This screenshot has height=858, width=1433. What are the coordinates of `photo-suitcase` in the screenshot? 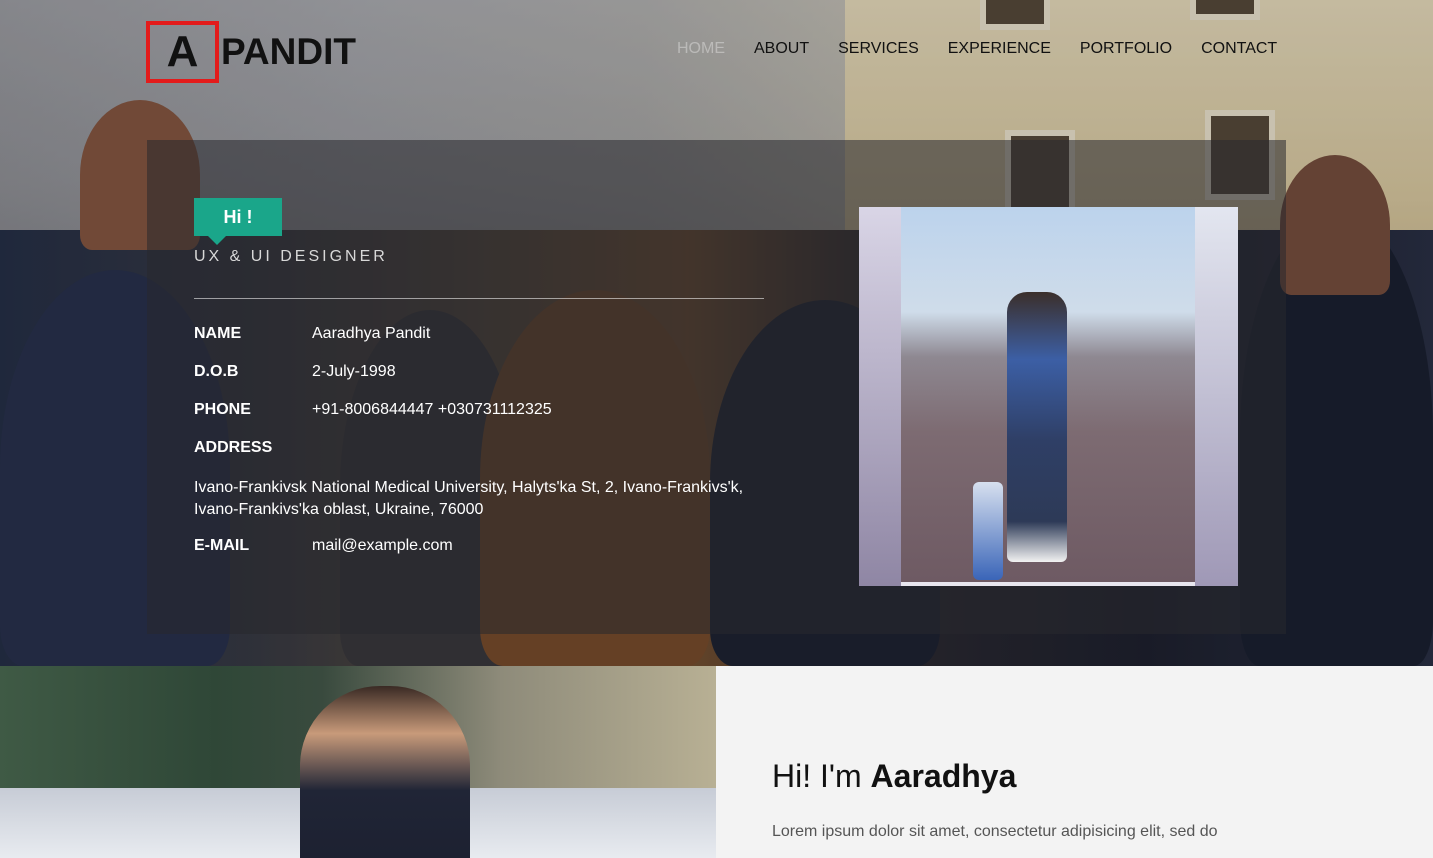 It's located at (988, 531).